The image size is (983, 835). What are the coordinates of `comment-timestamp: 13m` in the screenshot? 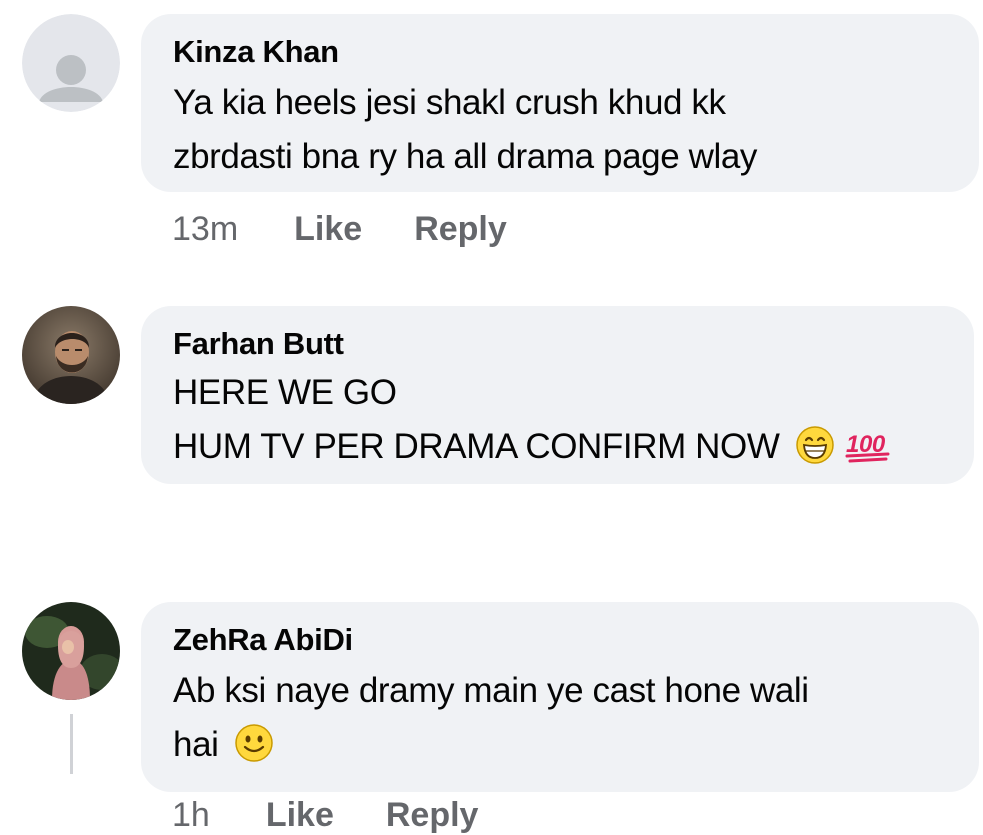 It's located at (205, 229).